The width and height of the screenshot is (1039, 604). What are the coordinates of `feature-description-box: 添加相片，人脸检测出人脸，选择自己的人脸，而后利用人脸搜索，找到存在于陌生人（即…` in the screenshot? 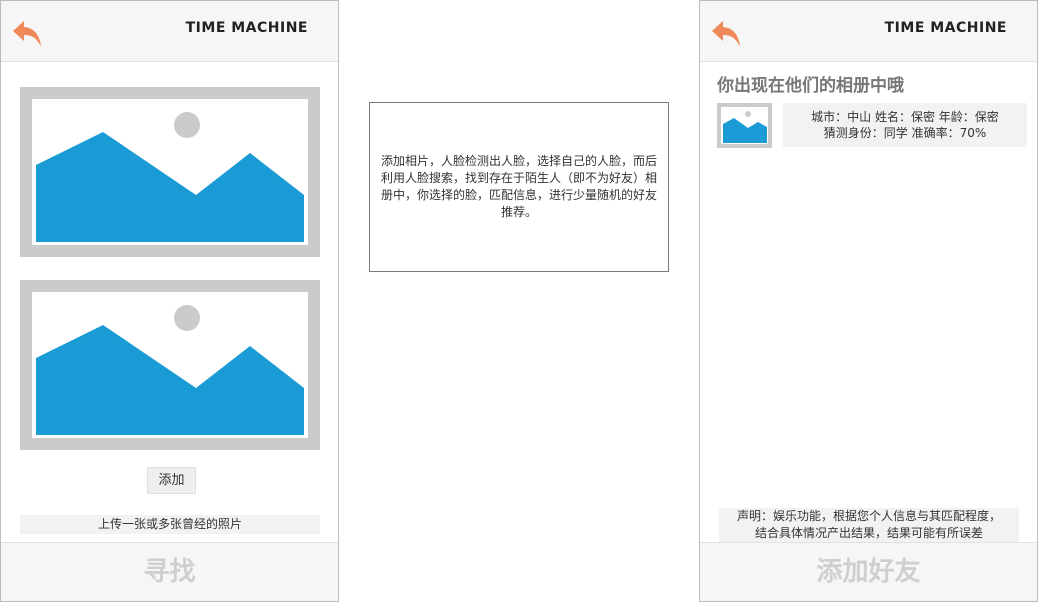 It's located at (519, 187).